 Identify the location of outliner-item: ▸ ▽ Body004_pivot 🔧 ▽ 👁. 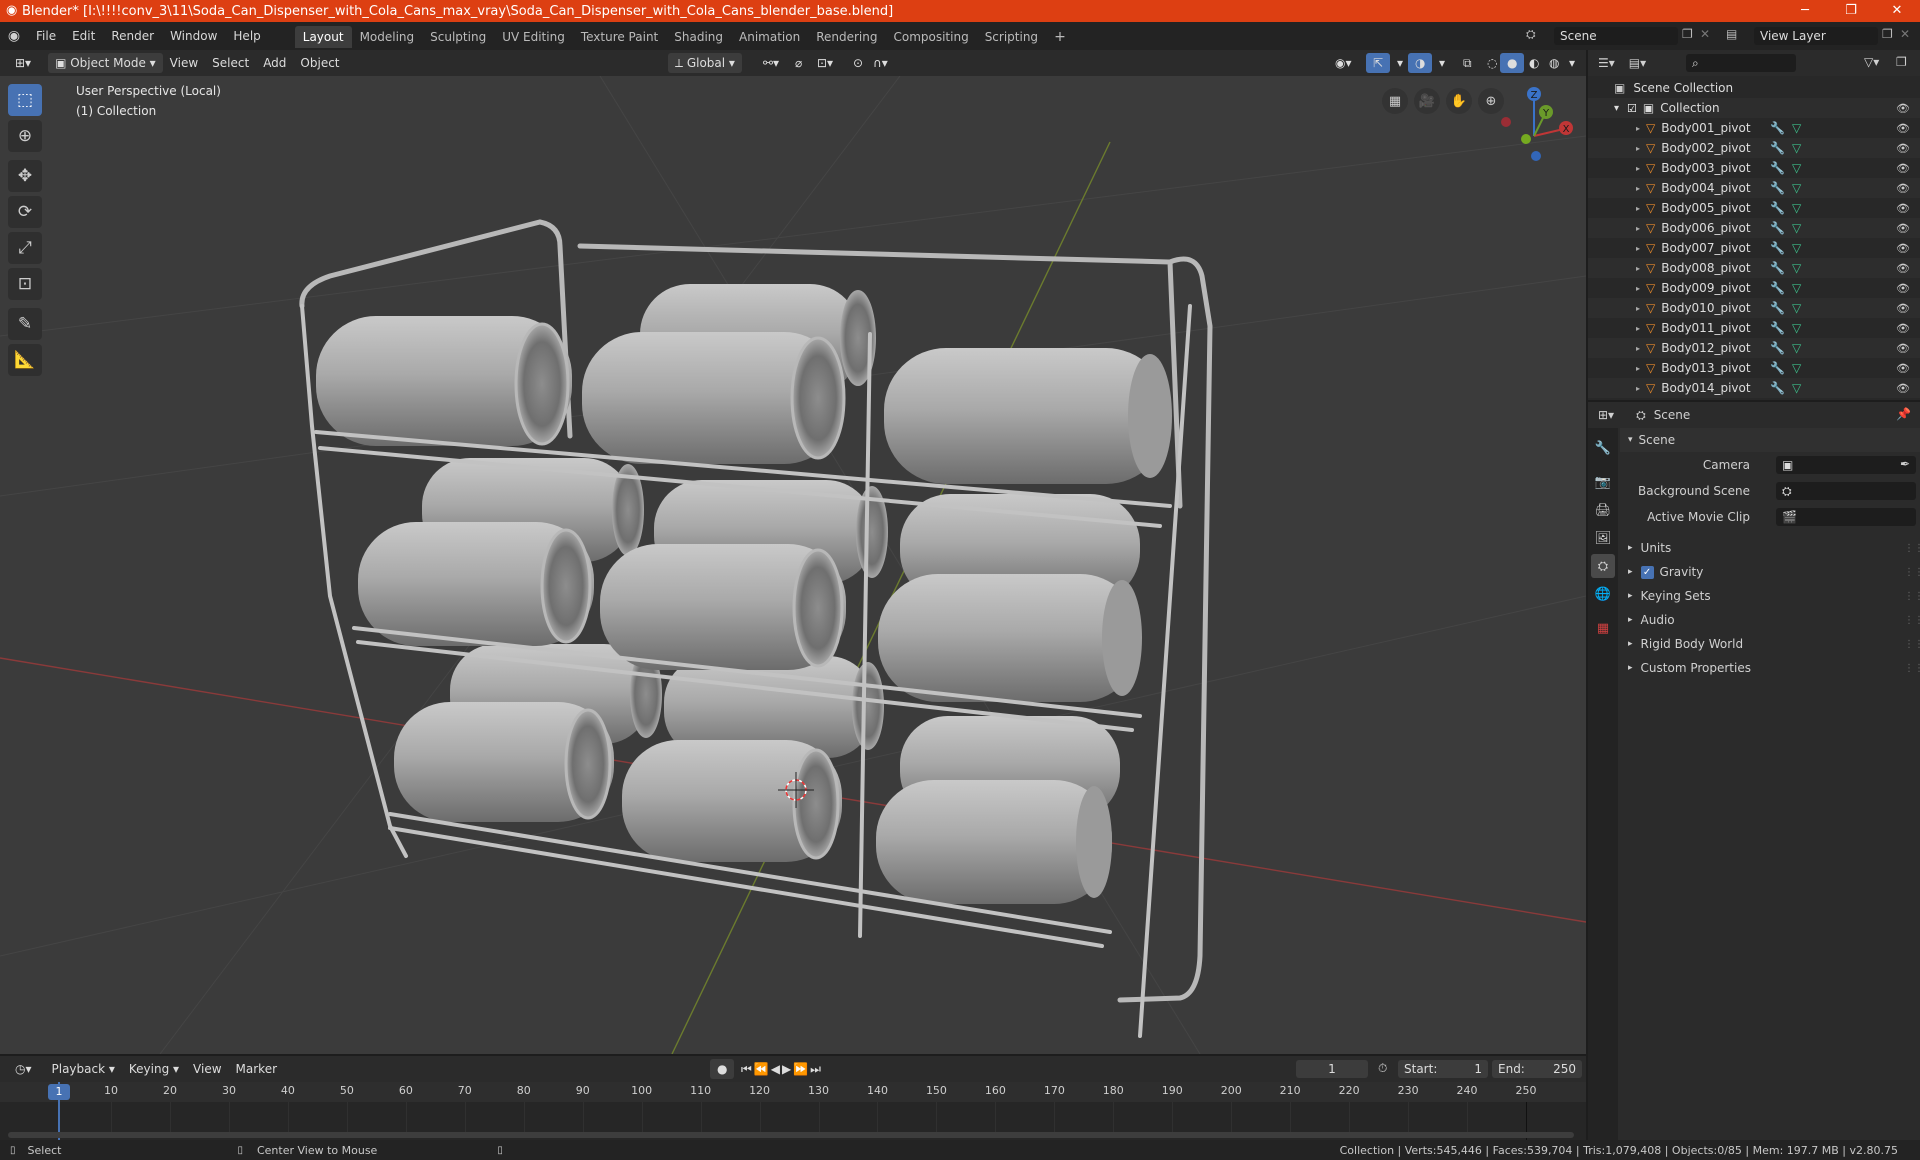
(1754, 188).